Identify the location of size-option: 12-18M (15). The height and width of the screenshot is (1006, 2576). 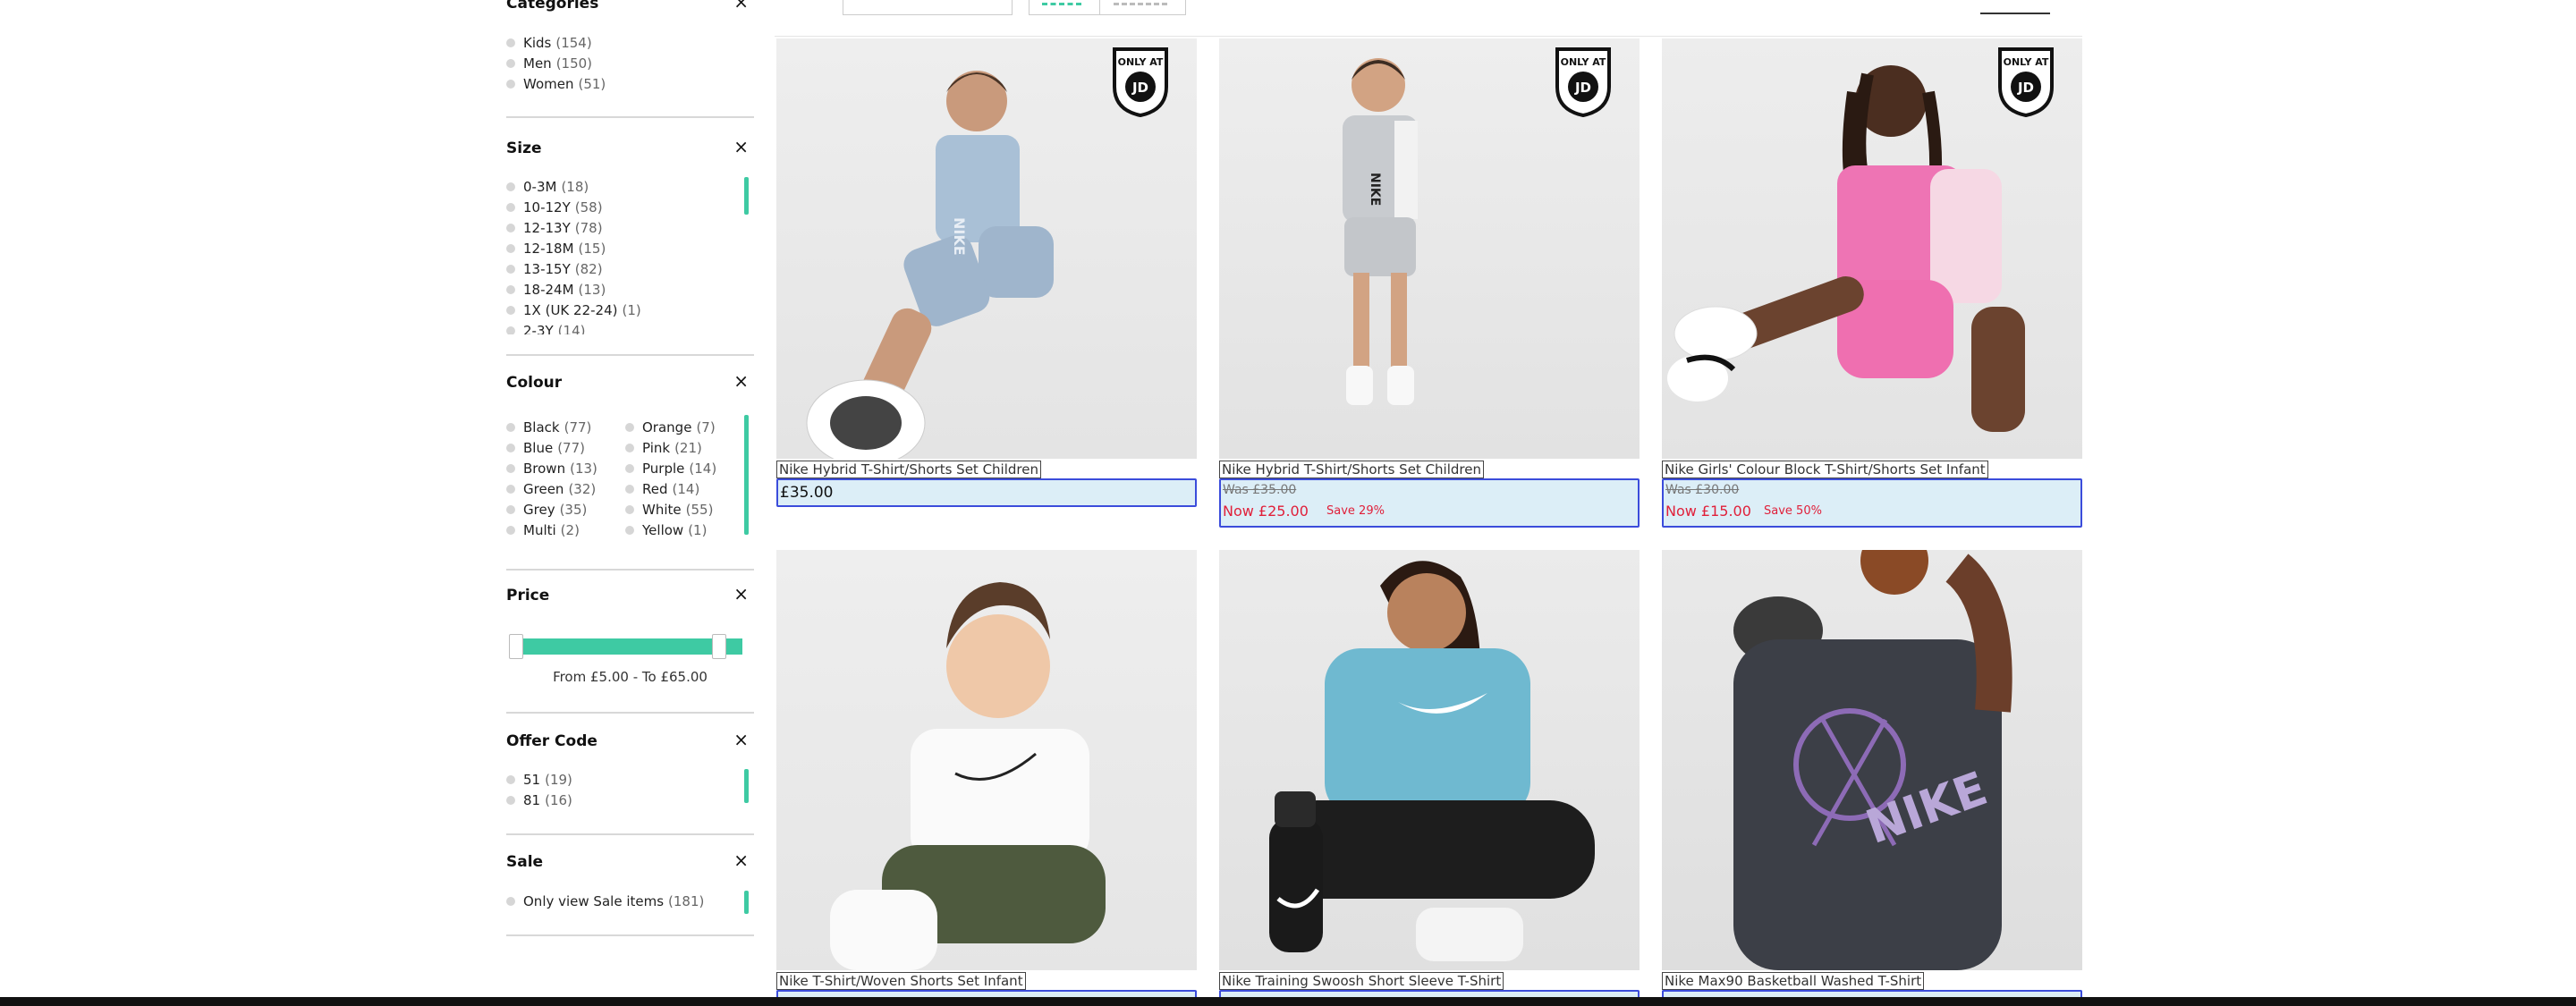
(556, 249).